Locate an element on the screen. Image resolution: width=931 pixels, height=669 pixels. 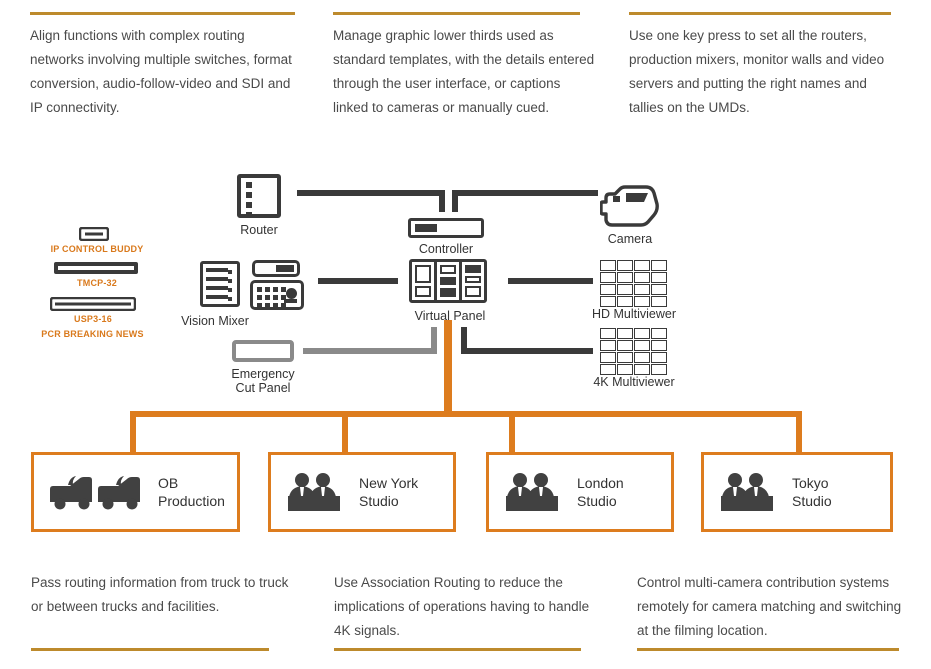
camera-icon is located at coordinates (630, 206).